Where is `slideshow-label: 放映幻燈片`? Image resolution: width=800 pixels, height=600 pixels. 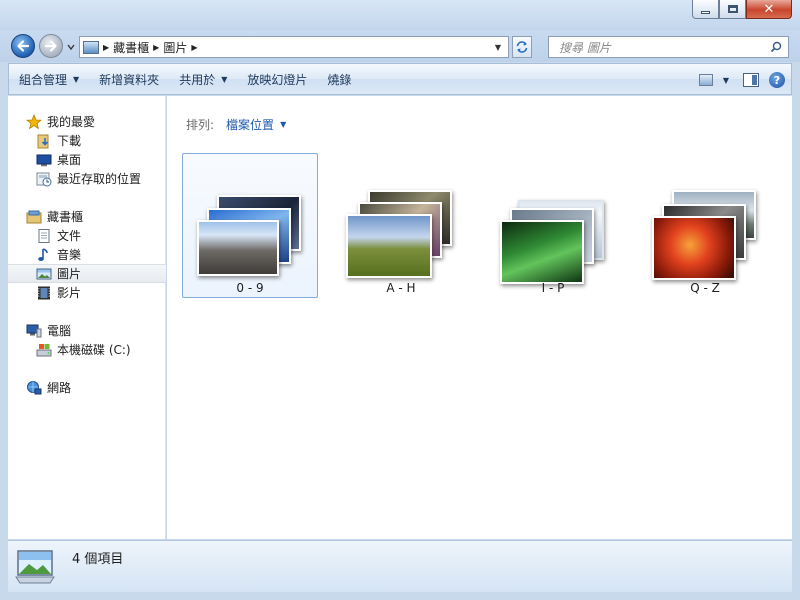
slideshow-label: 放映幻燈片 is located at coordinates (277, 79).